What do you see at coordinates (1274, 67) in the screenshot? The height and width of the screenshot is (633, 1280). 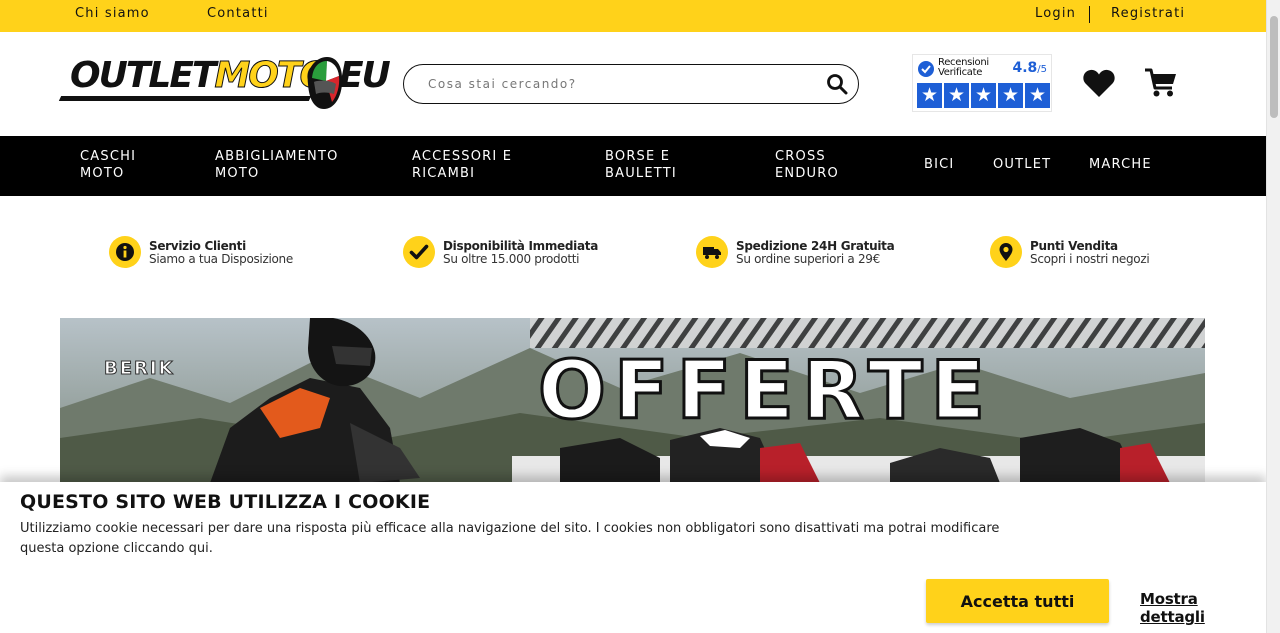 I see `scrollbar-thumb` at bounding box center [1274, 67].